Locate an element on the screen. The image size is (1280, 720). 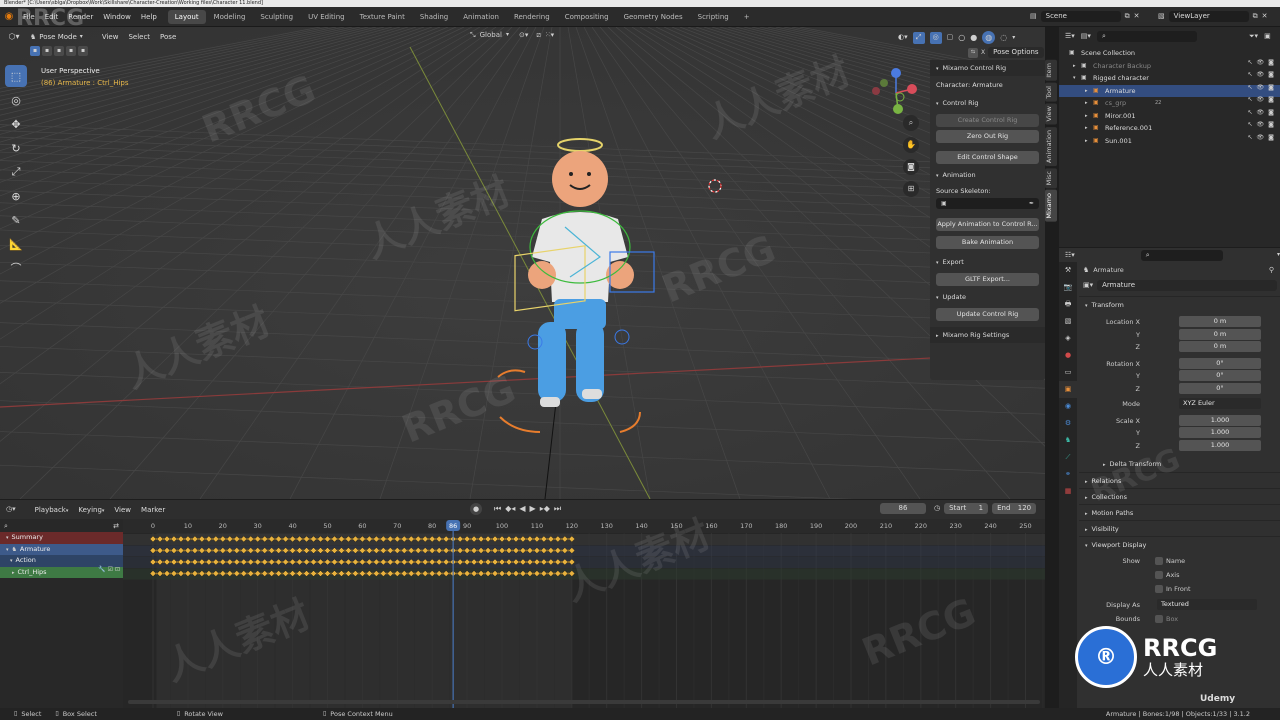
zoom-icon: ⌕ is located at coordinates (911, 123).